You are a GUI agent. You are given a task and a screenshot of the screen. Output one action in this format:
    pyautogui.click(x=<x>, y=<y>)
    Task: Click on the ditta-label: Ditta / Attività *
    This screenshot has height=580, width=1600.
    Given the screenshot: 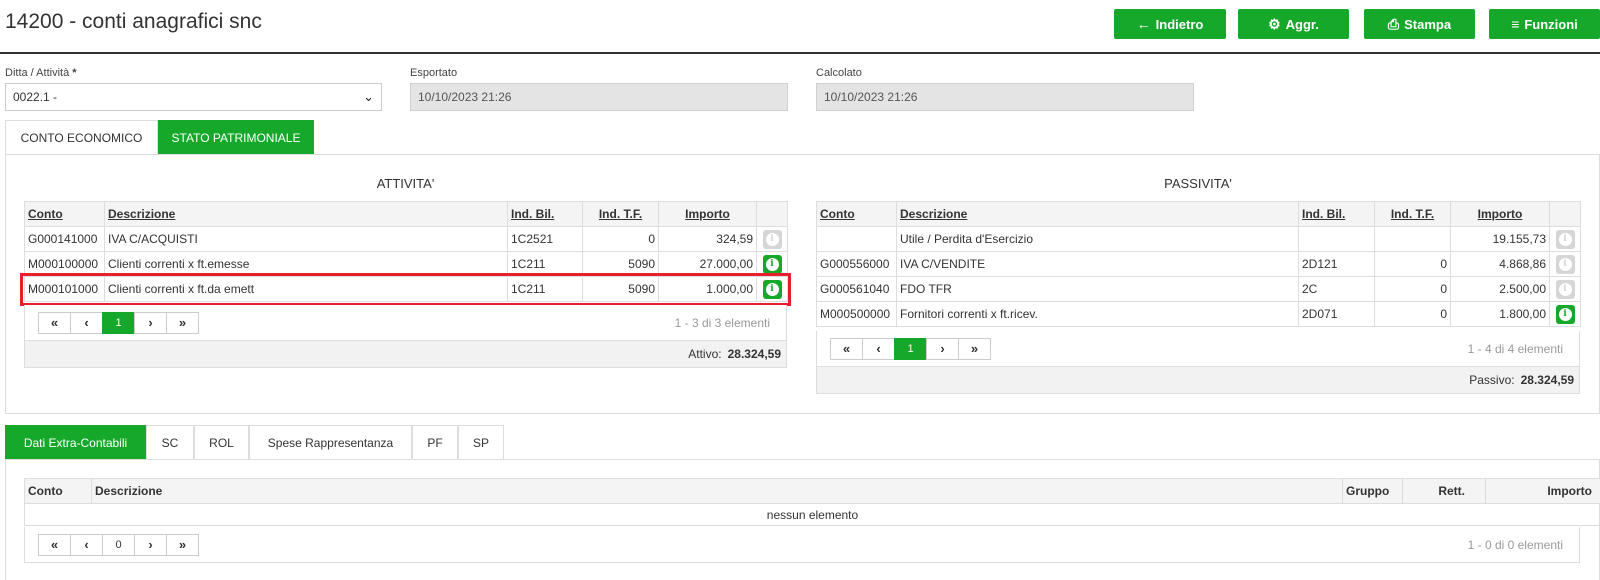 What is the action you would take?
    pyautogui.click(x=41, y=73)
    